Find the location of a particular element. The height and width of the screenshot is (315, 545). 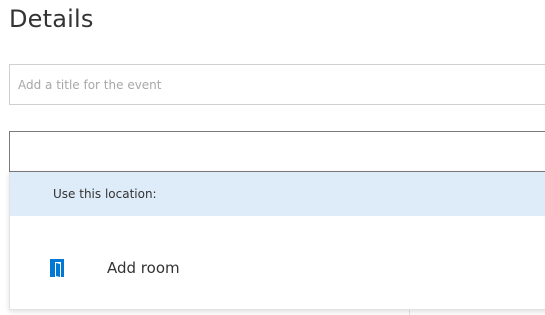

room-door-icon is located at coordinates (57, 268).